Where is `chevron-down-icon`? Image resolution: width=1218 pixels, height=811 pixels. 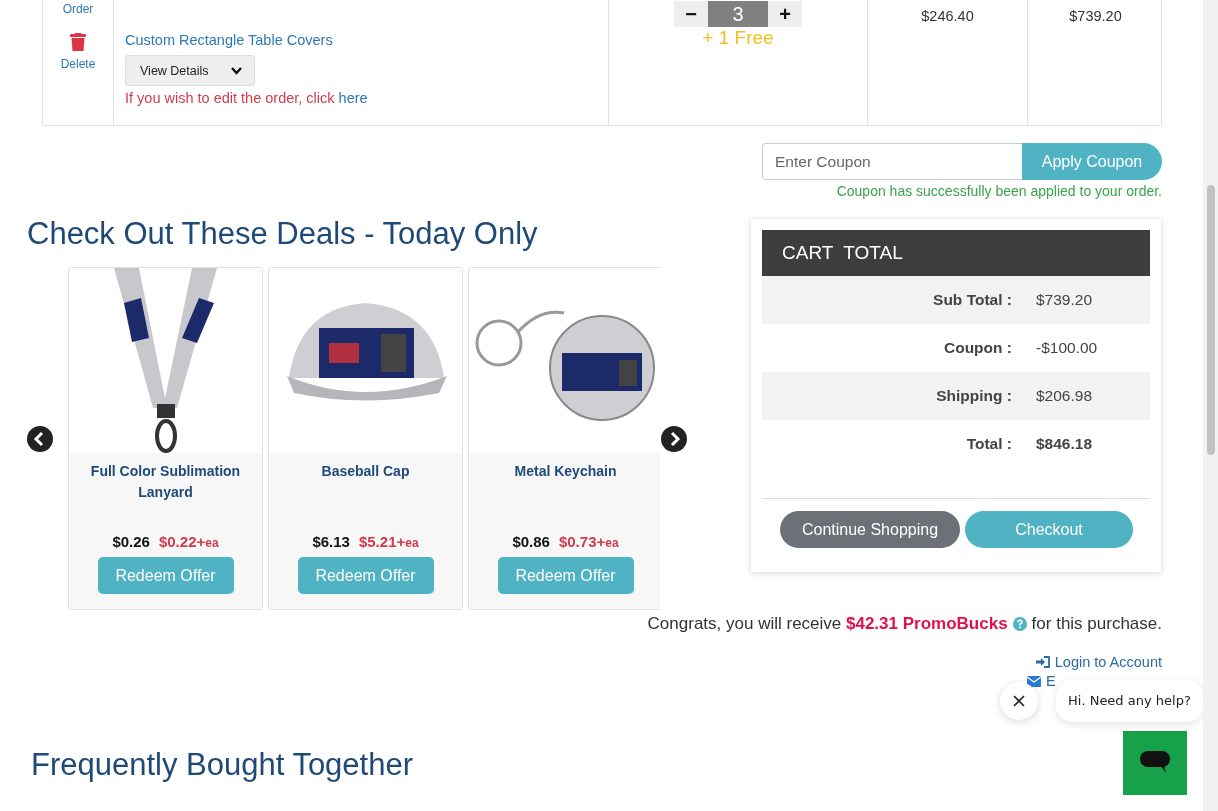
chevron-down-icon is located at coordinates (236, 70).